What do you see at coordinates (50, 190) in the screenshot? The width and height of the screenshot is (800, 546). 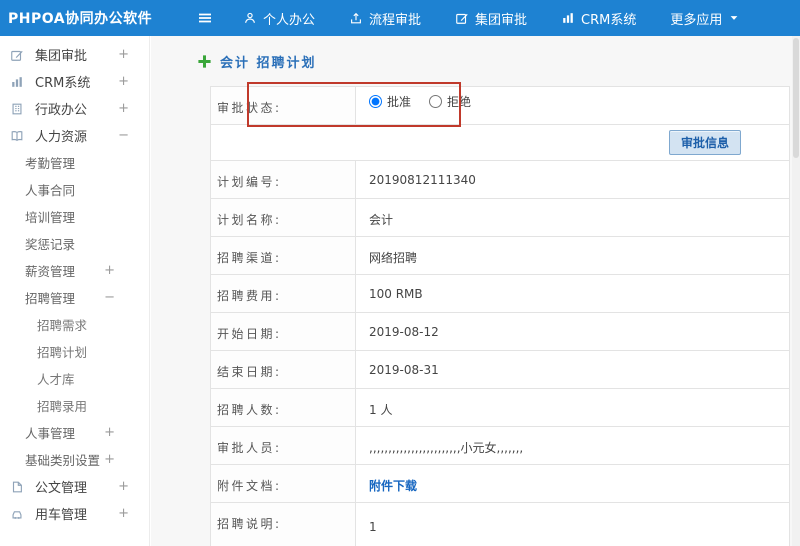 I see `sidebar-item-label: 人事合同` at bounding box center [50, 190].